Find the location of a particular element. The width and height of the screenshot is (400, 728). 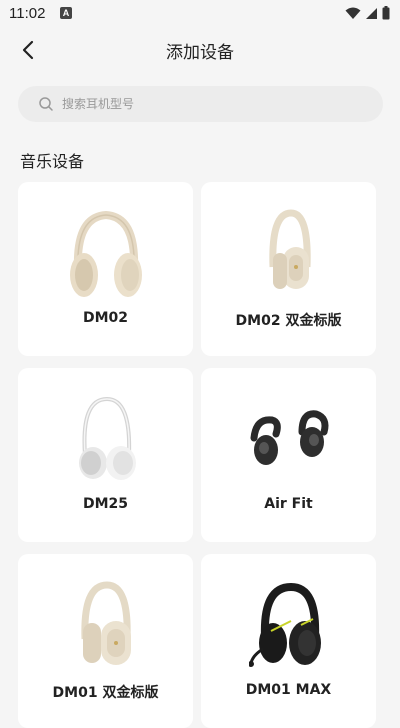

device-name: DM02 双金标版 is located at coordinates (288, 321).